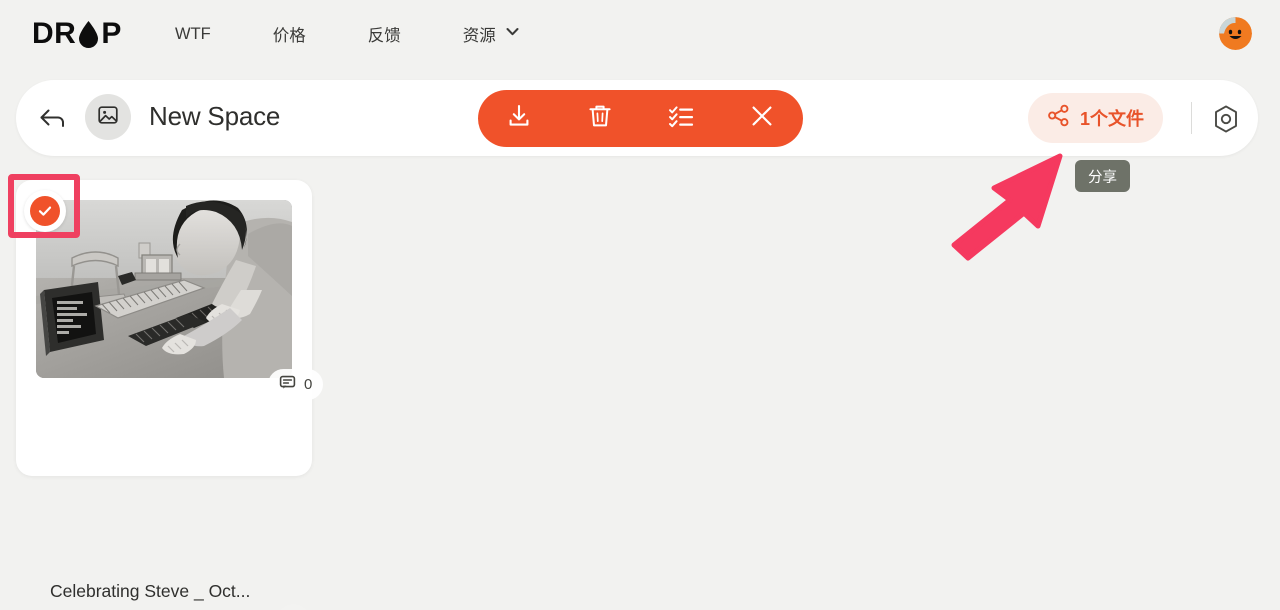  Describe the element at coordinates (640, 34) in the screenshot. I see `top-navigation-bar: DR P WTF 价格 反馈 资源` at that location.